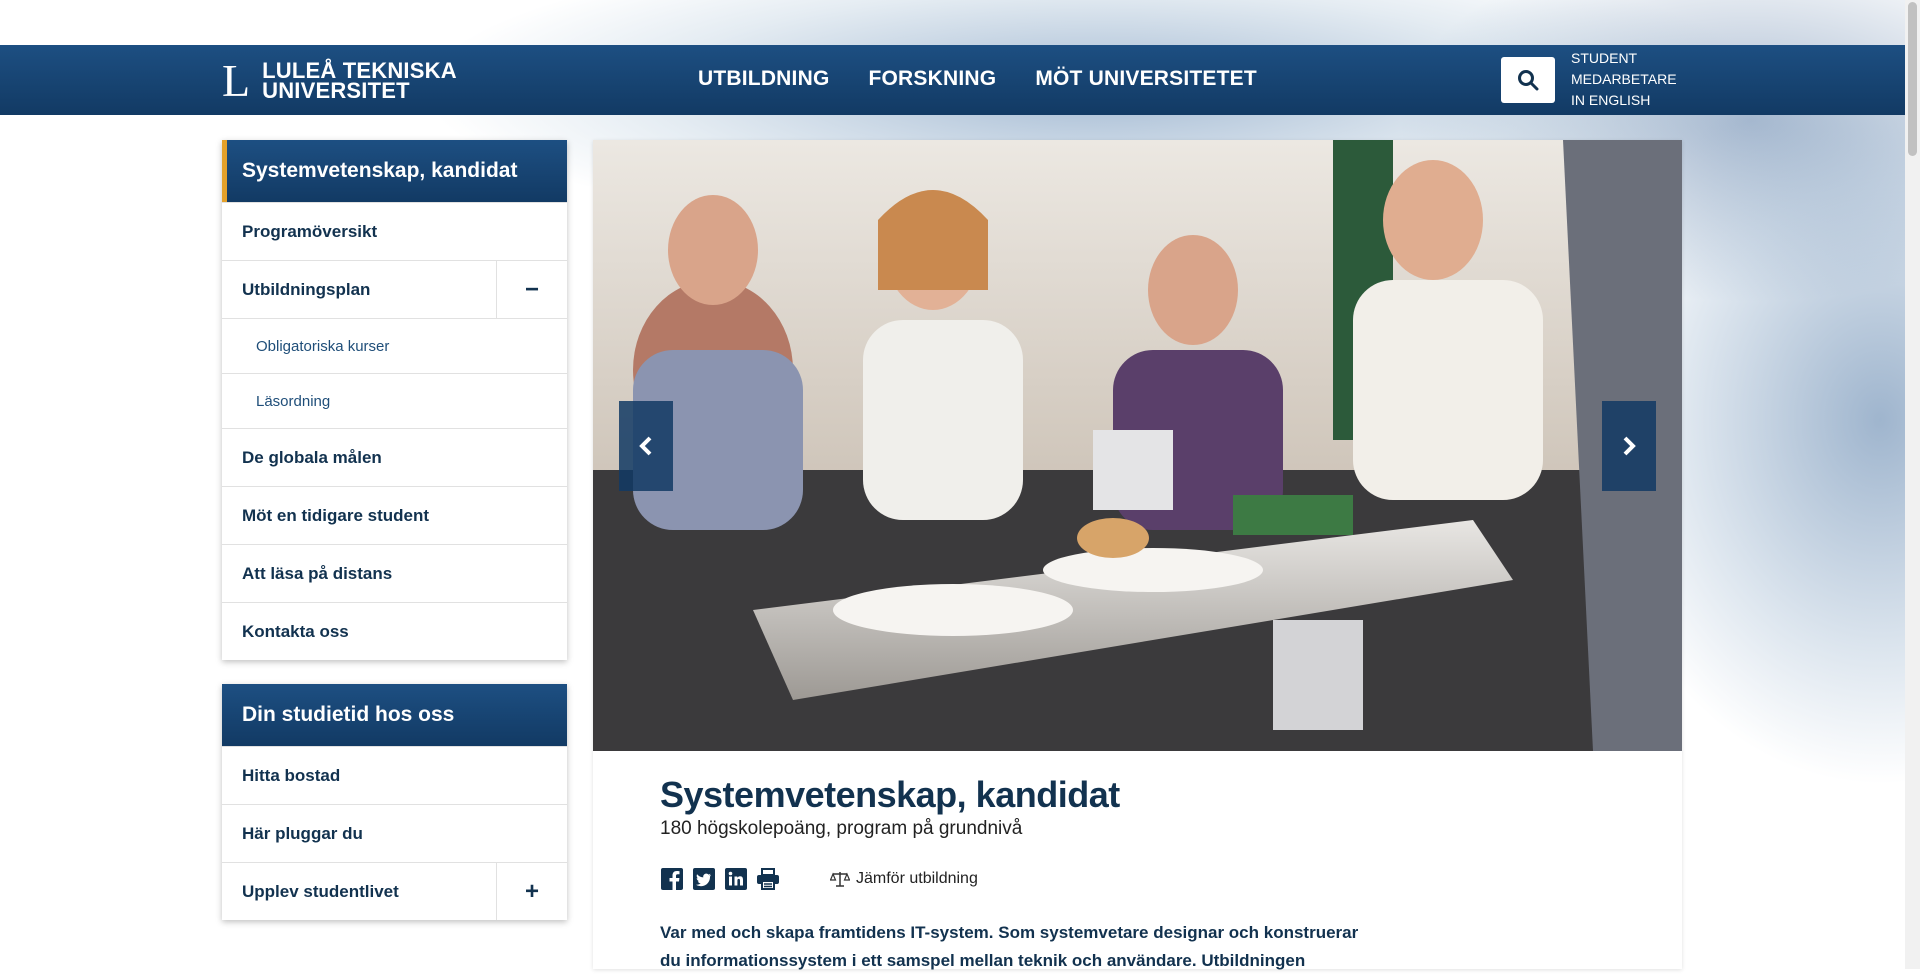  I want to click on collapse-toggle-button: −, so click(531, 289).